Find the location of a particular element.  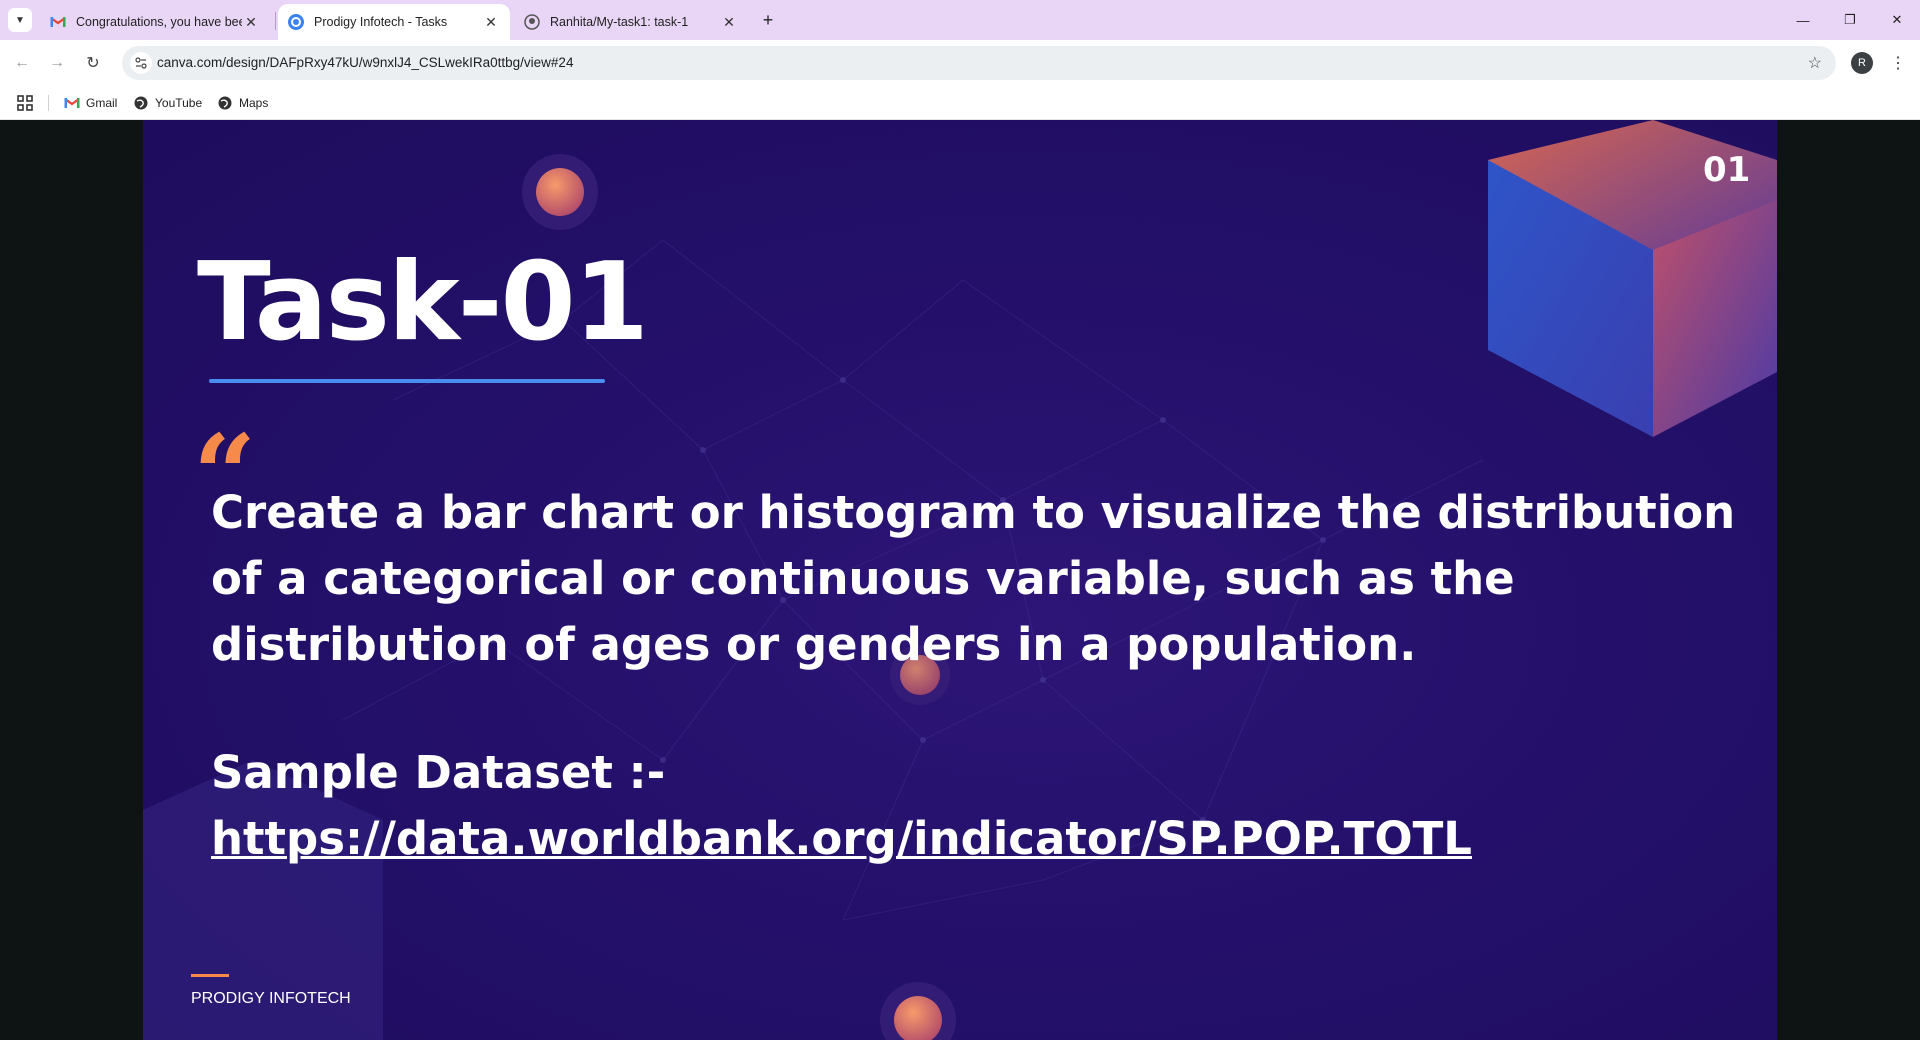

tab-title: Prodigy Infotech - Tasks is located at coordinates (381, 22).